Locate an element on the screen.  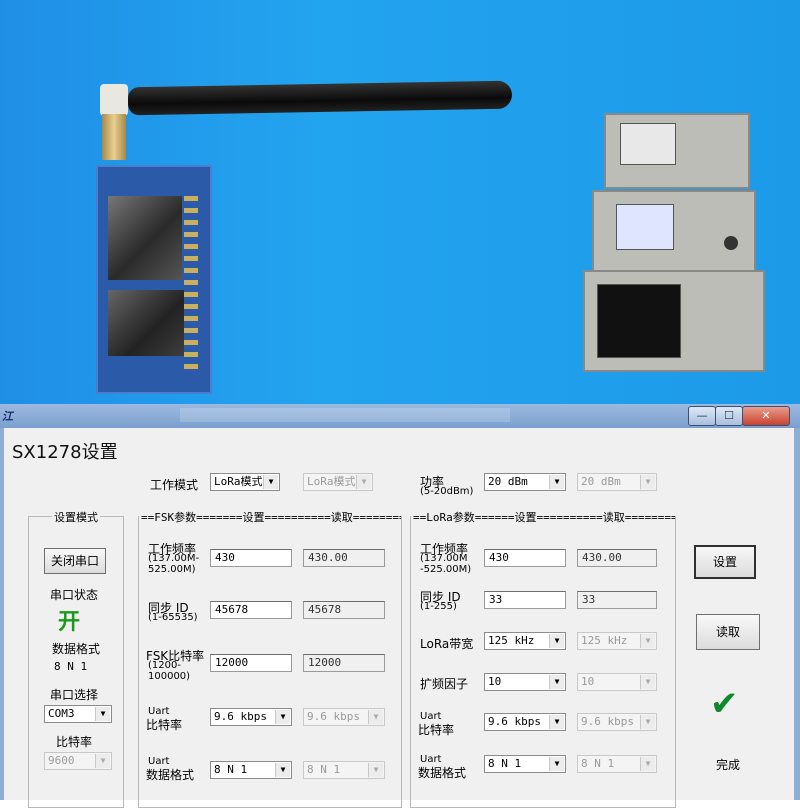
fsk-uart-fmt-label-2: 数据格式 is located at coordinates (170, 775).